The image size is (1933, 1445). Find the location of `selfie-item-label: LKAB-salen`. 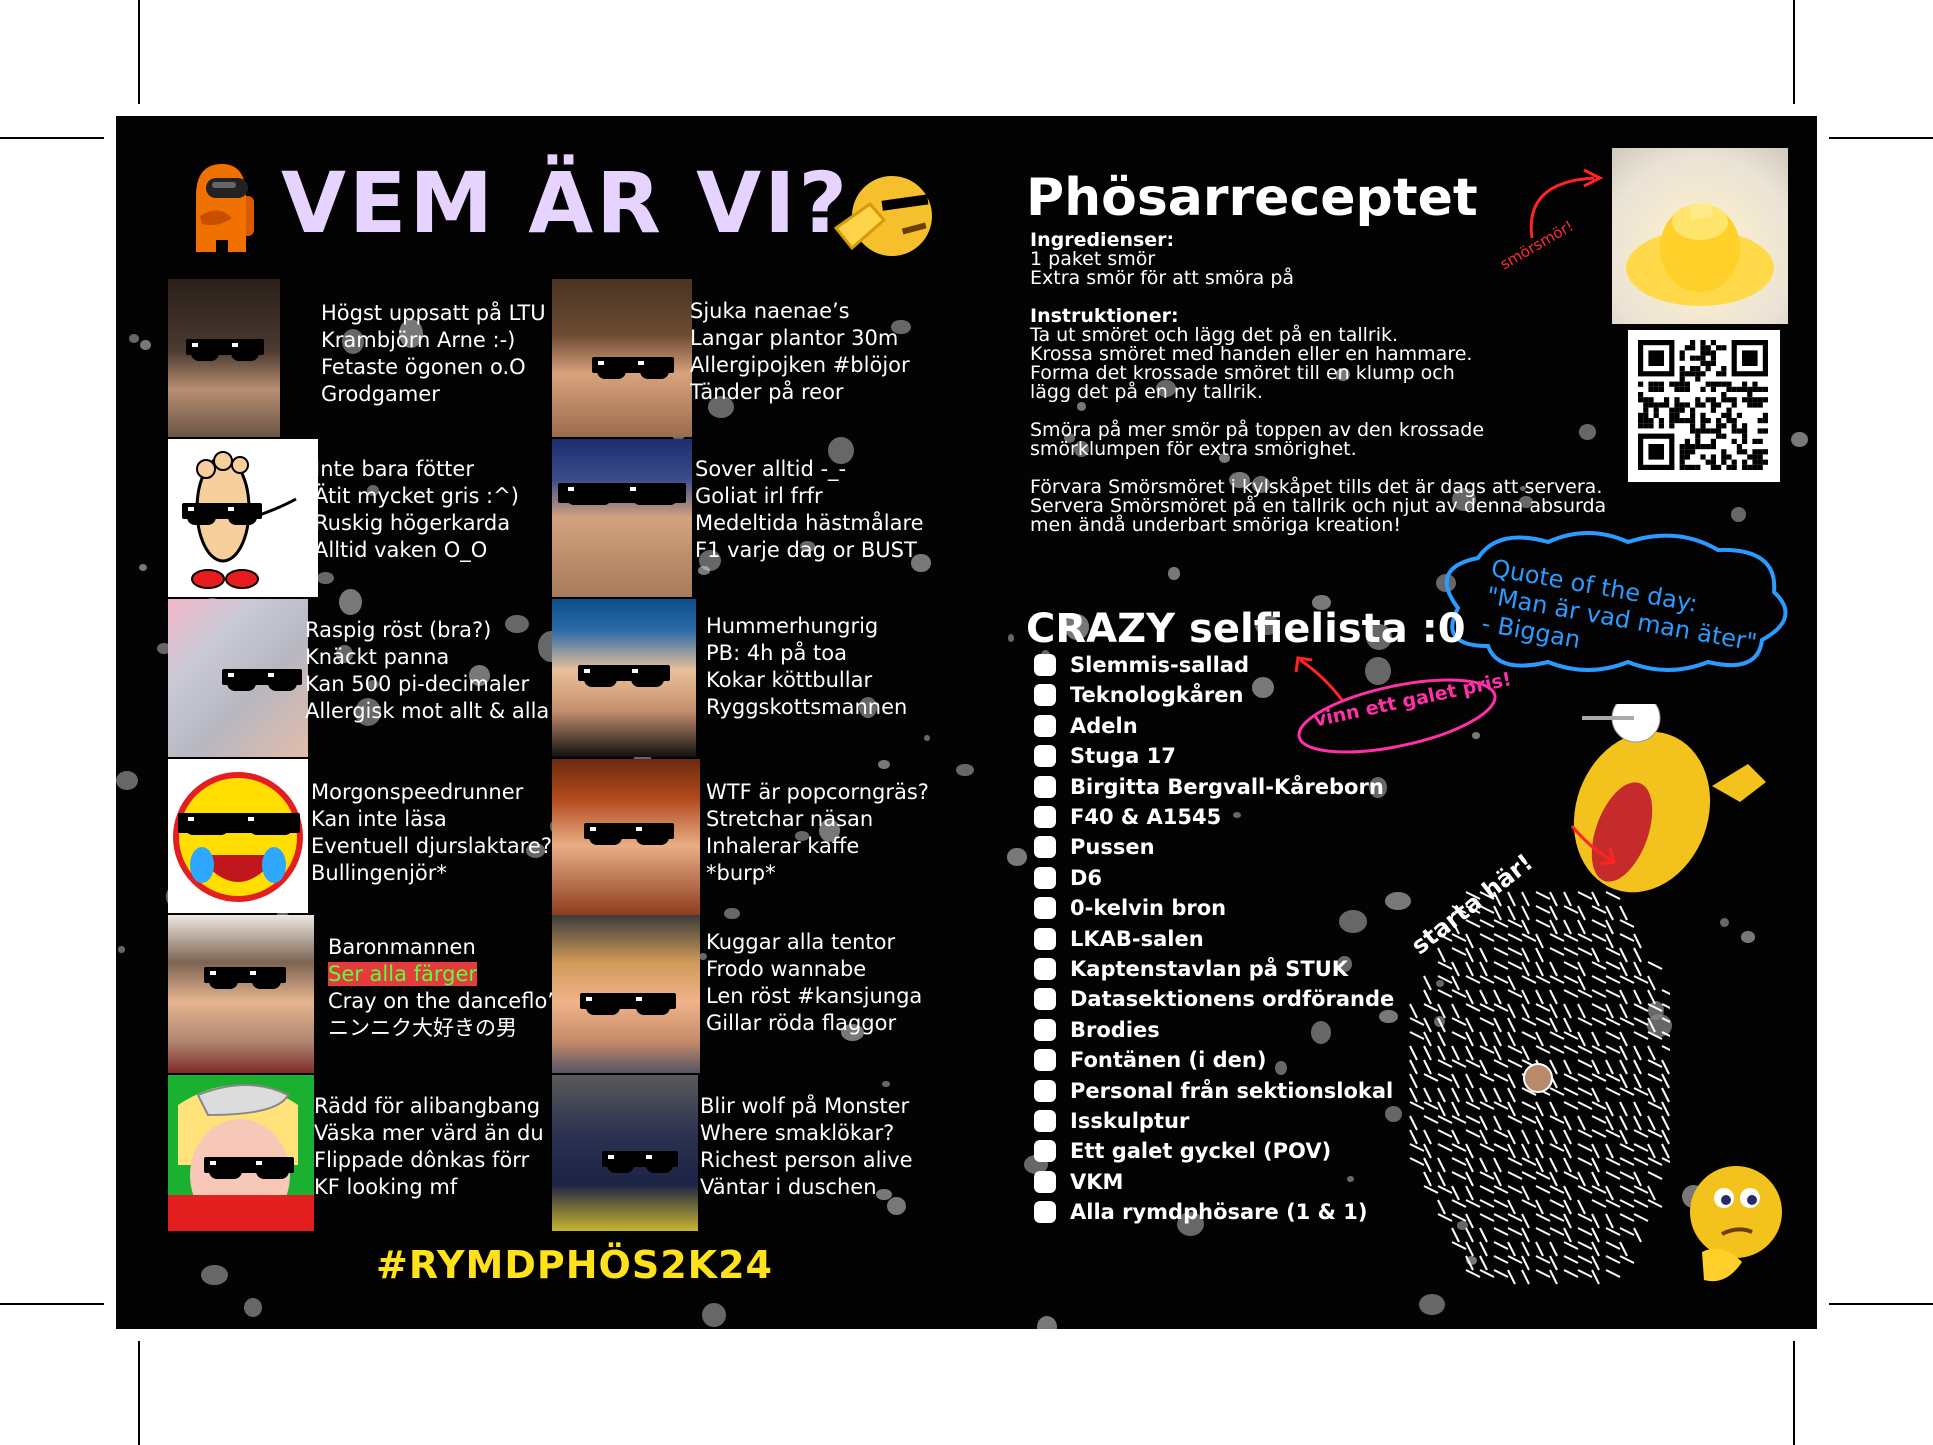

selfie-item-label: LKAB-salen is located at coordinates (1137, 938).